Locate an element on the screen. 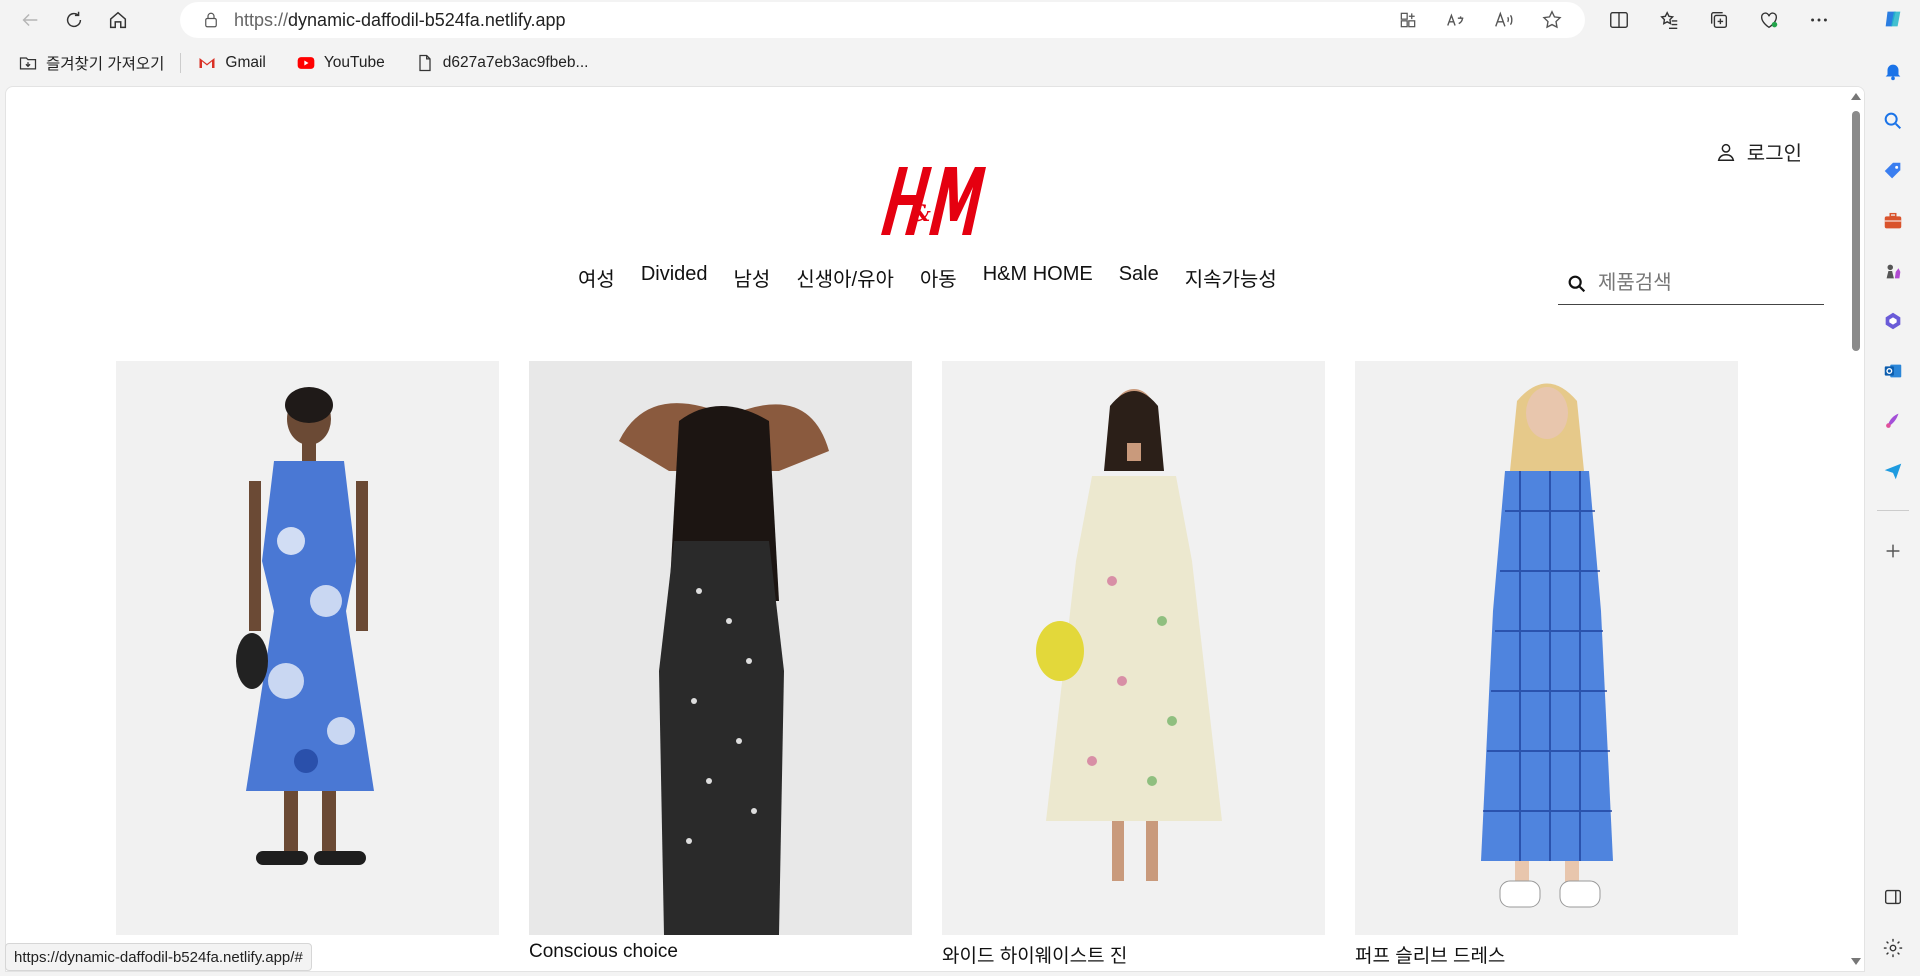 This screenshot has height=976, width=1920. nav-item-women: 여성 is located at coordinates (596, 277).